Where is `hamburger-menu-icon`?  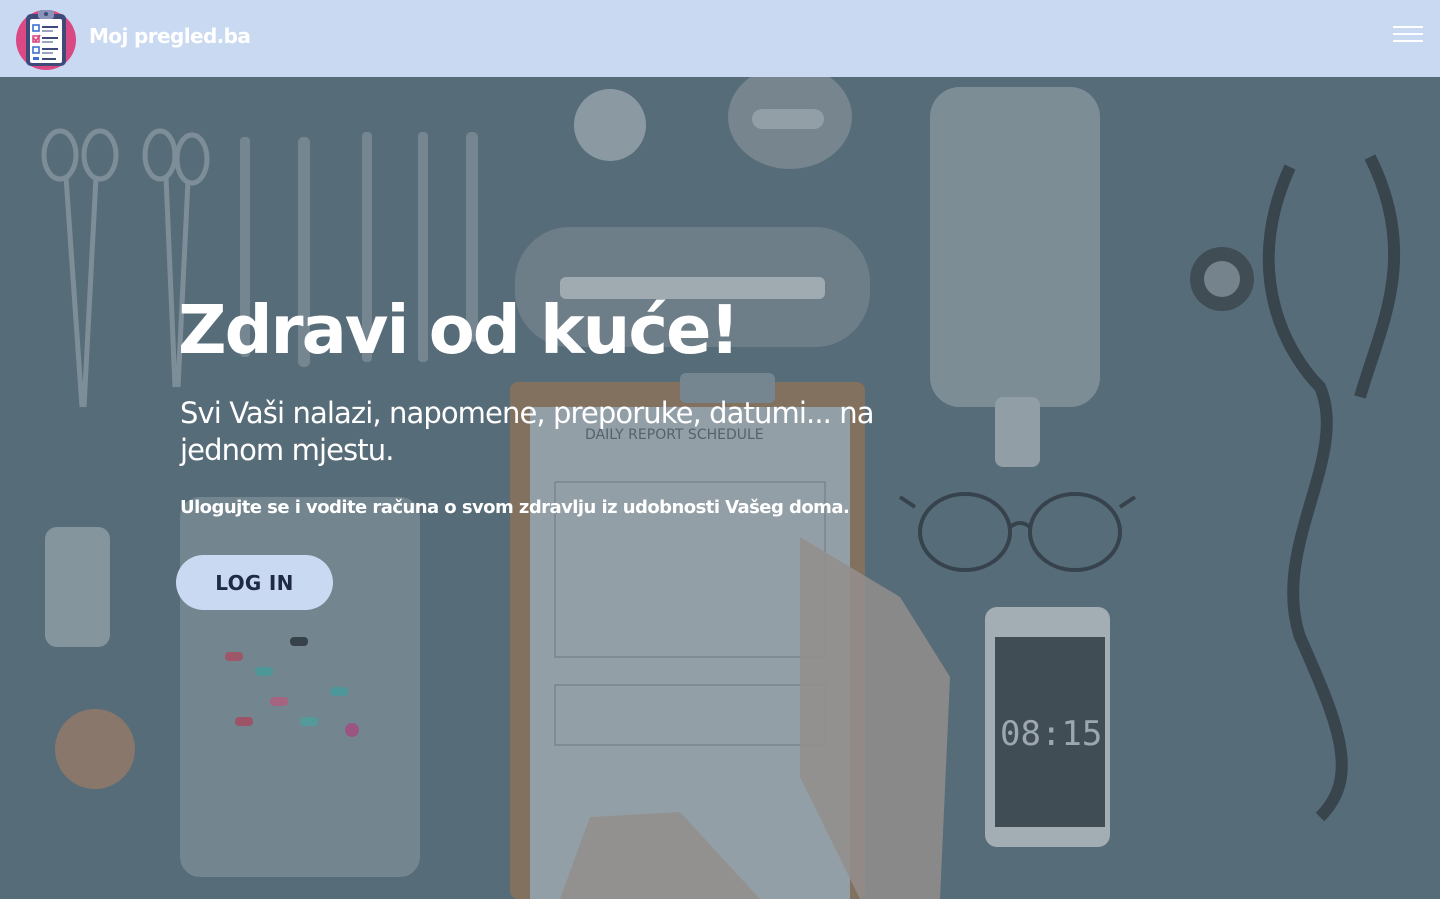
hamburger-menu-icon is located at coordinates (1408, 34).